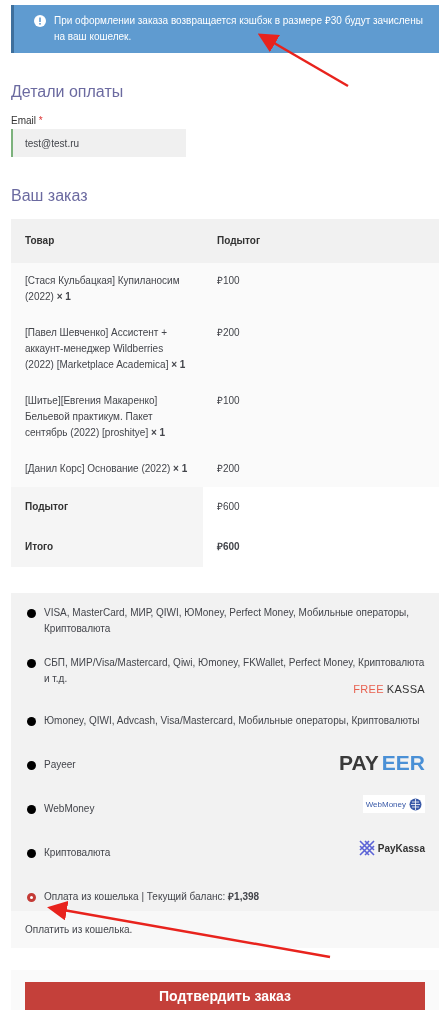 This screenshot has height=1024, width=444. I want to click on payeer-logo: PAY EER, so click(382, 763).